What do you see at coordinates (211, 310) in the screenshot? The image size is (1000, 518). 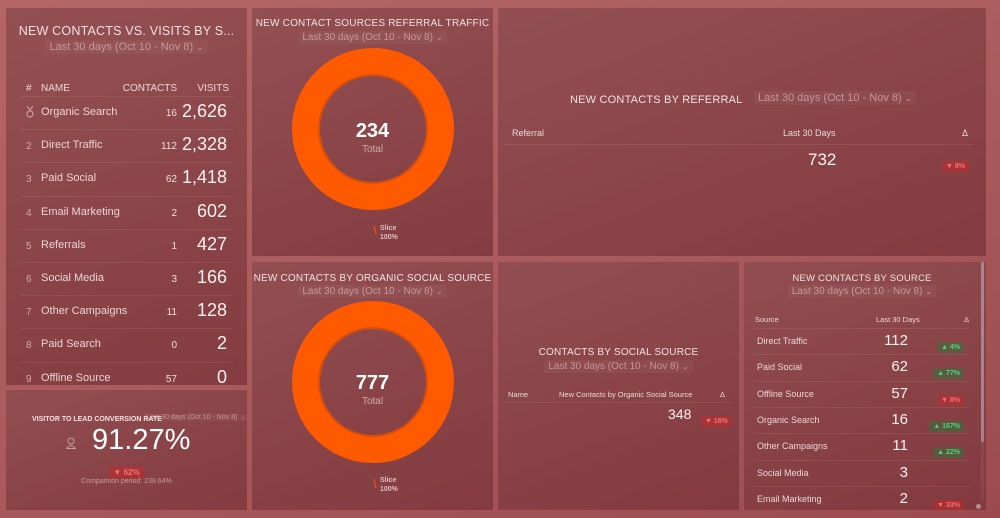 I see `row-visits: 128` at bounding box center [211, 310].